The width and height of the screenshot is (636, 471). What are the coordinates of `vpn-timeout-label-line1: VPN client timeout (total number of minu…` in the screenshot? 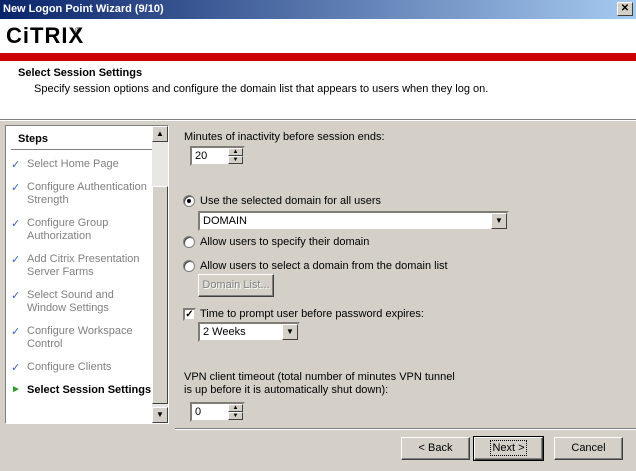 It's located at (319, 377).